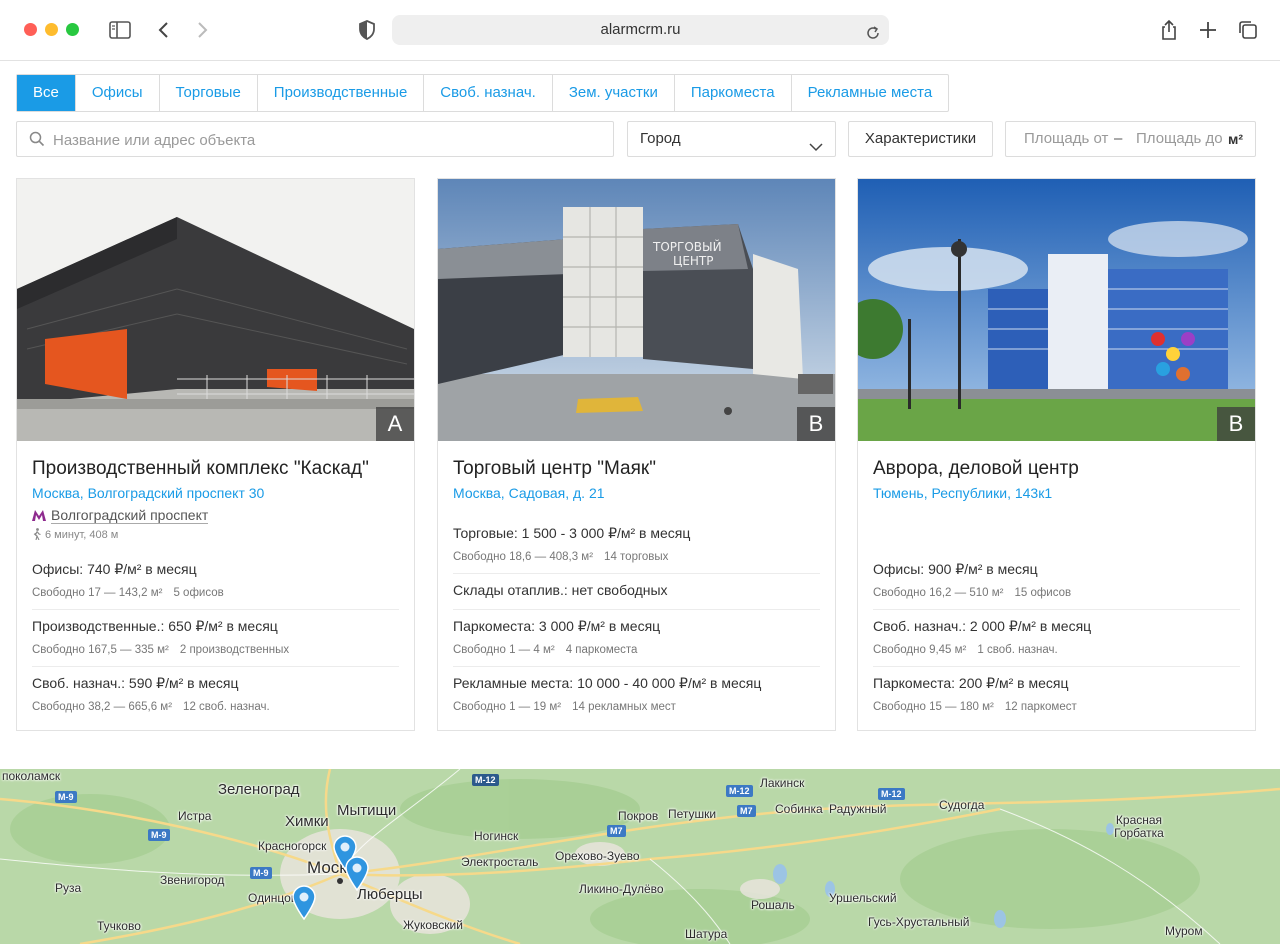  What do you see at coordinates (340, 93) in the screenshot?
I see `tab-industrial: Производственные` at bounding box center [340, 93].